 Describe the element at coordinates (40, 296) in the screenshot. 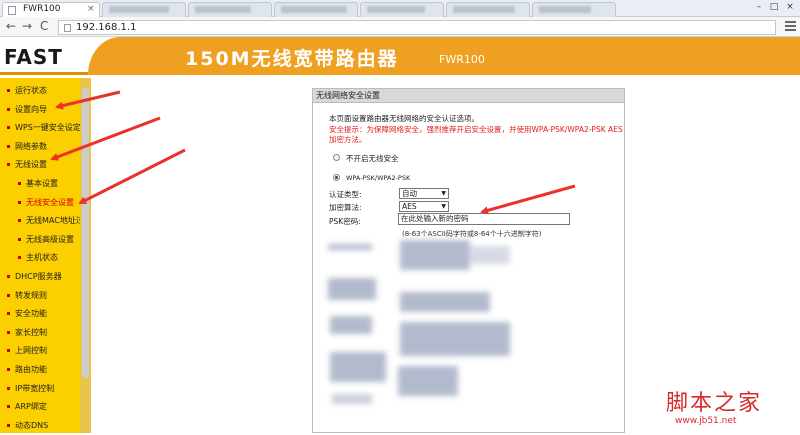

I see `sidebar-item: 转发规则` at that location.